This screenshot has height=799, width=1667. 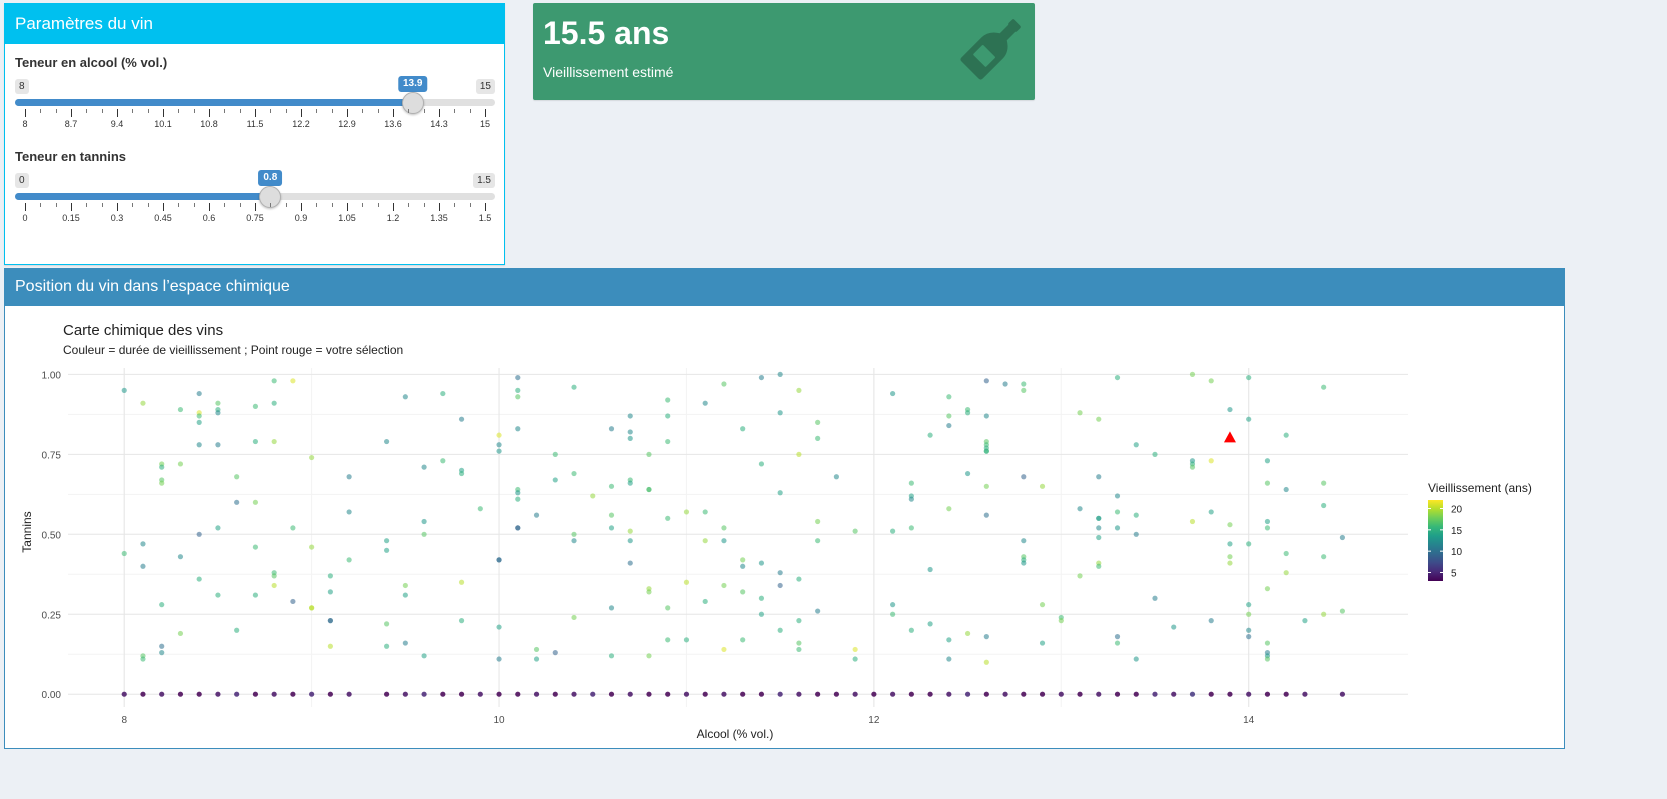 I want to click on alc-slider-tick-label: 15, so click(x=485, y=124).